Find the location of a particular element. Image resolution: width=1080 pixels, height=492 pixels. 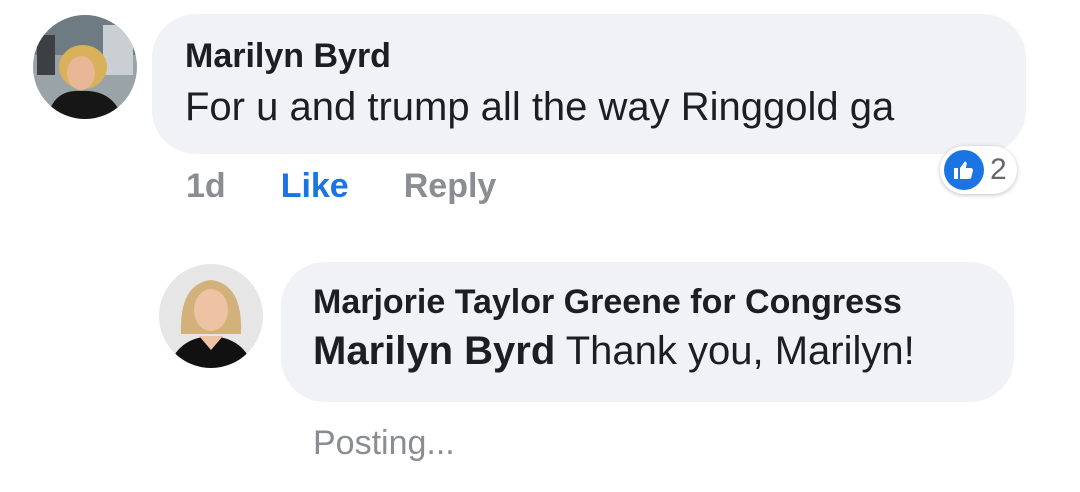

reaction-summary: 2 is located at coordinates (978, 170).